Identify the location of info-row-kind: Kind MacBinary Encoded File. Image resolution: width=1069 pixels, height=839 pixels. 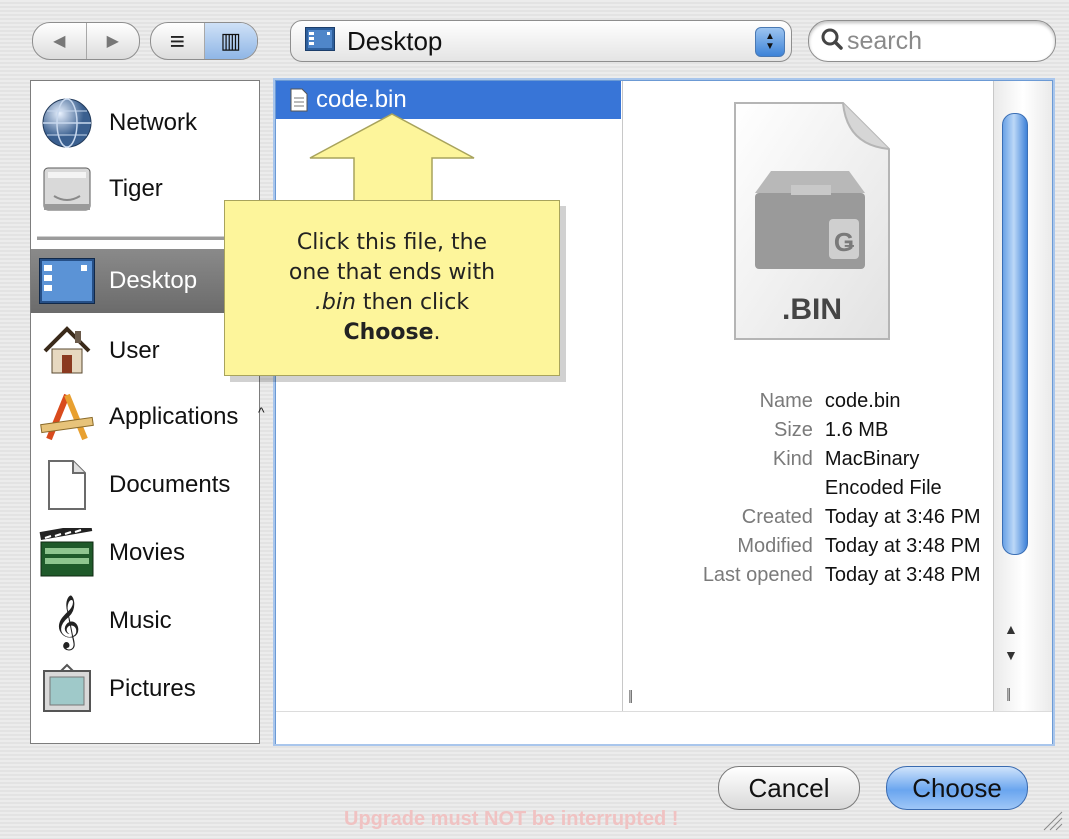
(813, 474).